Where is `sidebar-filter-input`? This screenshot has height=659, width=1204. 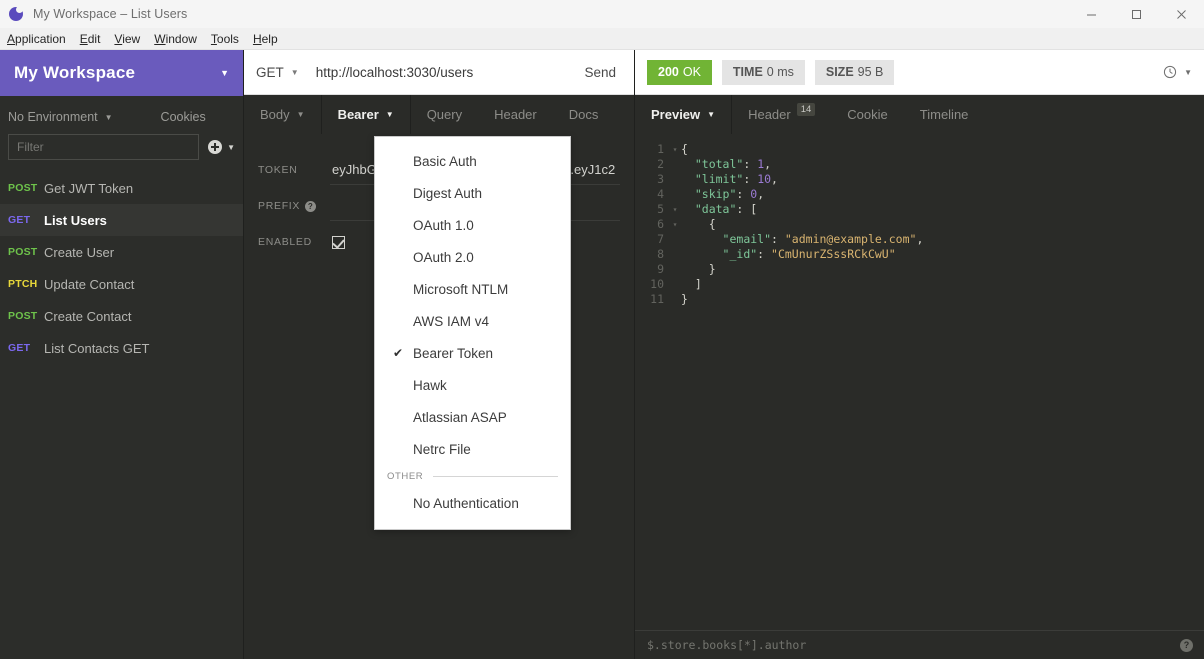 sidebar-filter-input is located at coordinates (104, 147).